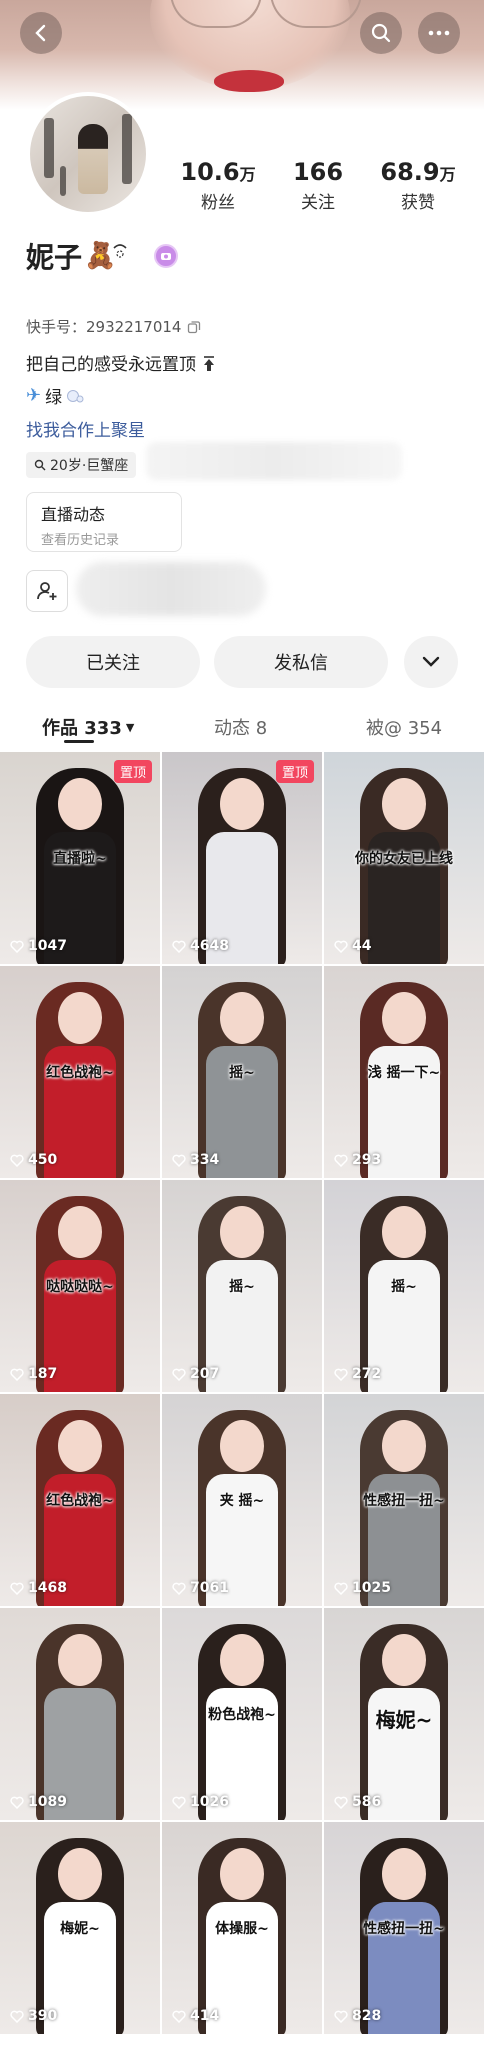 This screenshot has height=2048, width=484. I want to click on message-button: 发私信, so click(301, 662).